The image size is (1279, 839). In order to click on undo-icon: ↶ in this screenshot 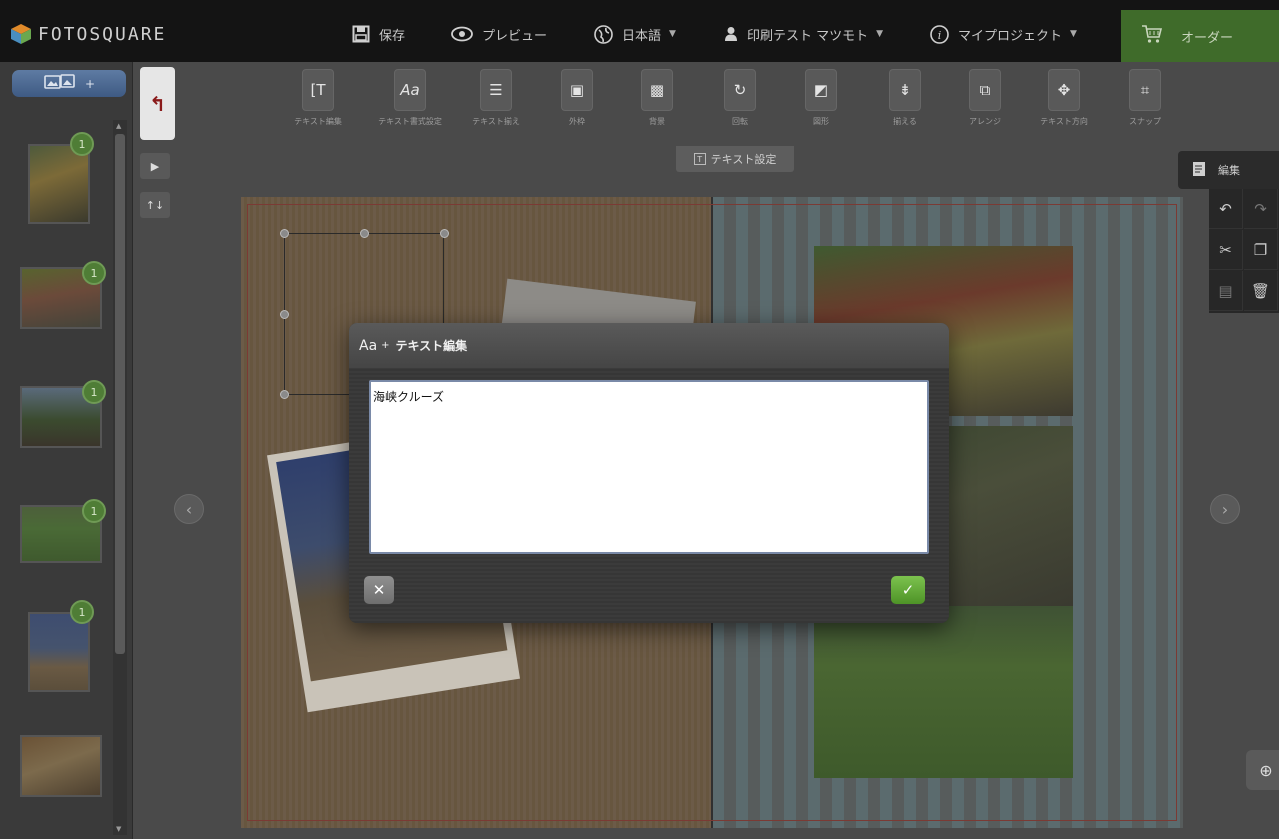, I will do `click(1225, 208)`.